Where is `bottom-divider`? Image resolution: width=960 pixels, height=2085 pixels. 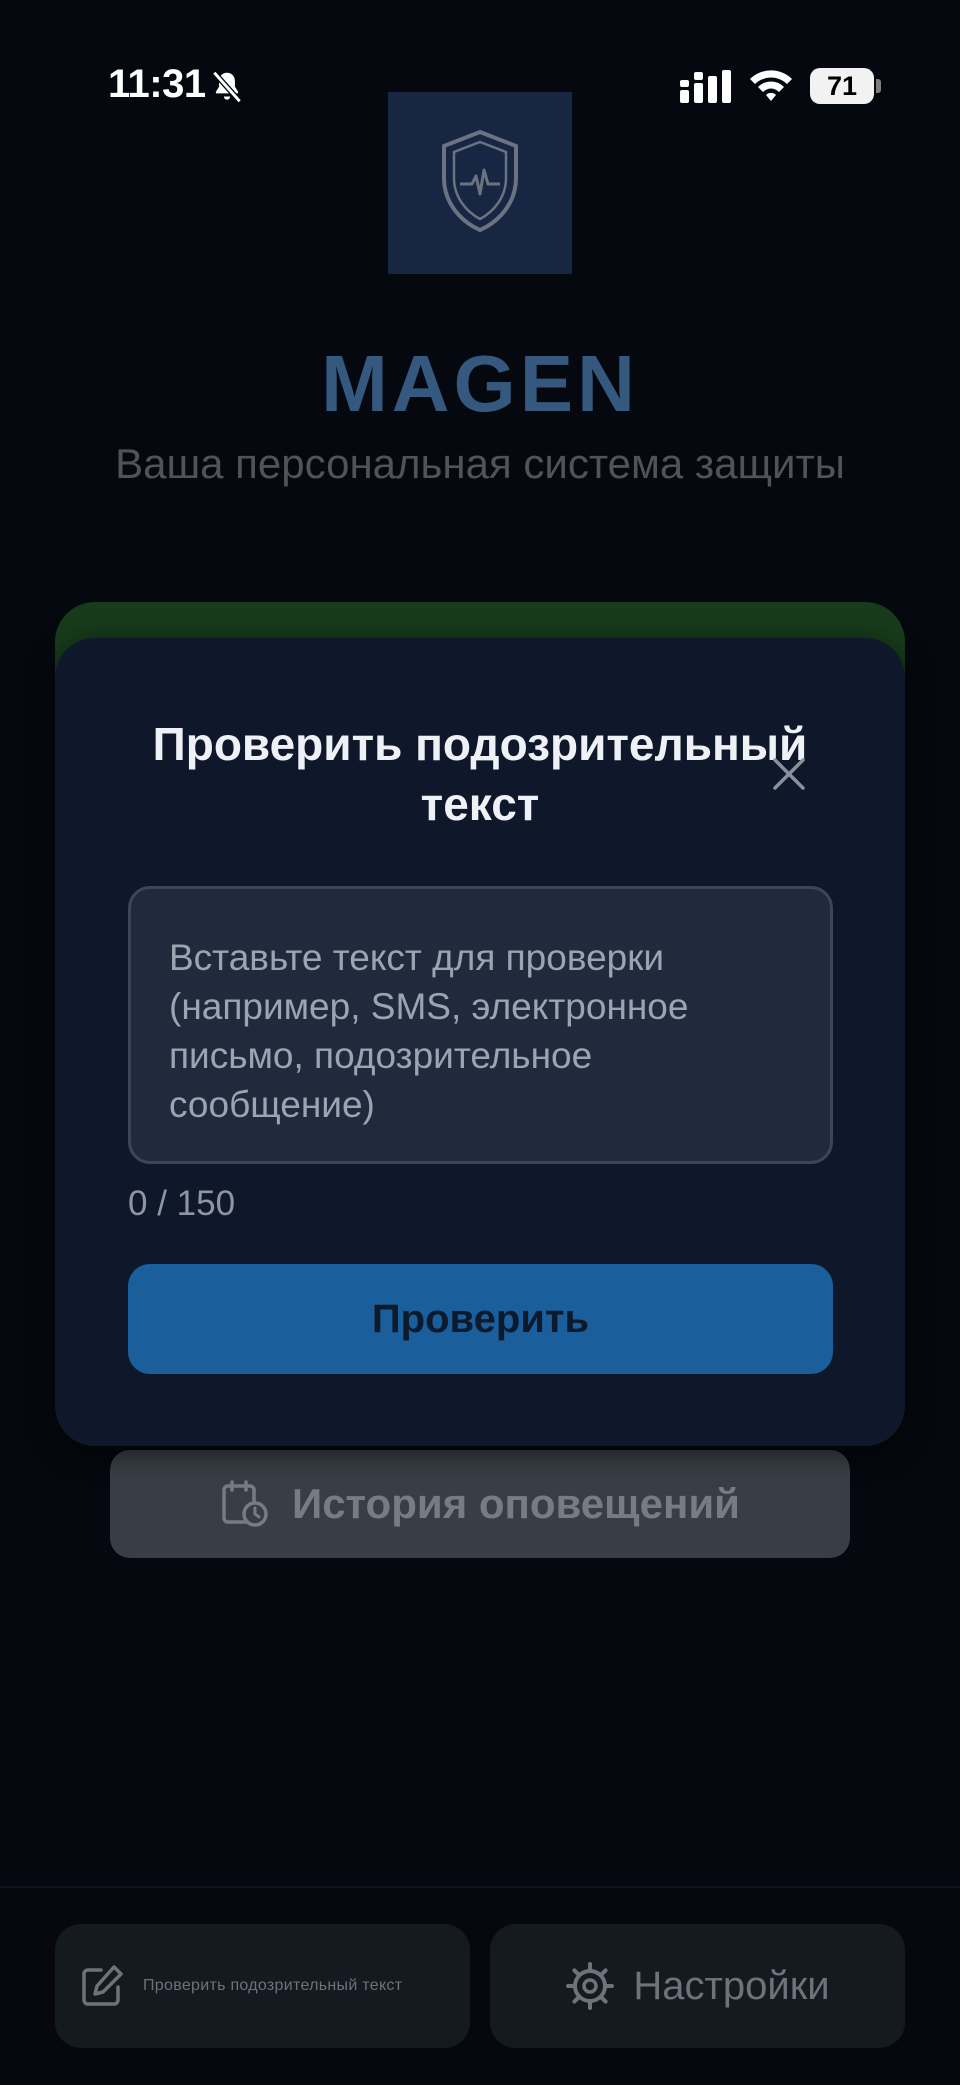 bottom-divider is located at coordinates (480, 1887).